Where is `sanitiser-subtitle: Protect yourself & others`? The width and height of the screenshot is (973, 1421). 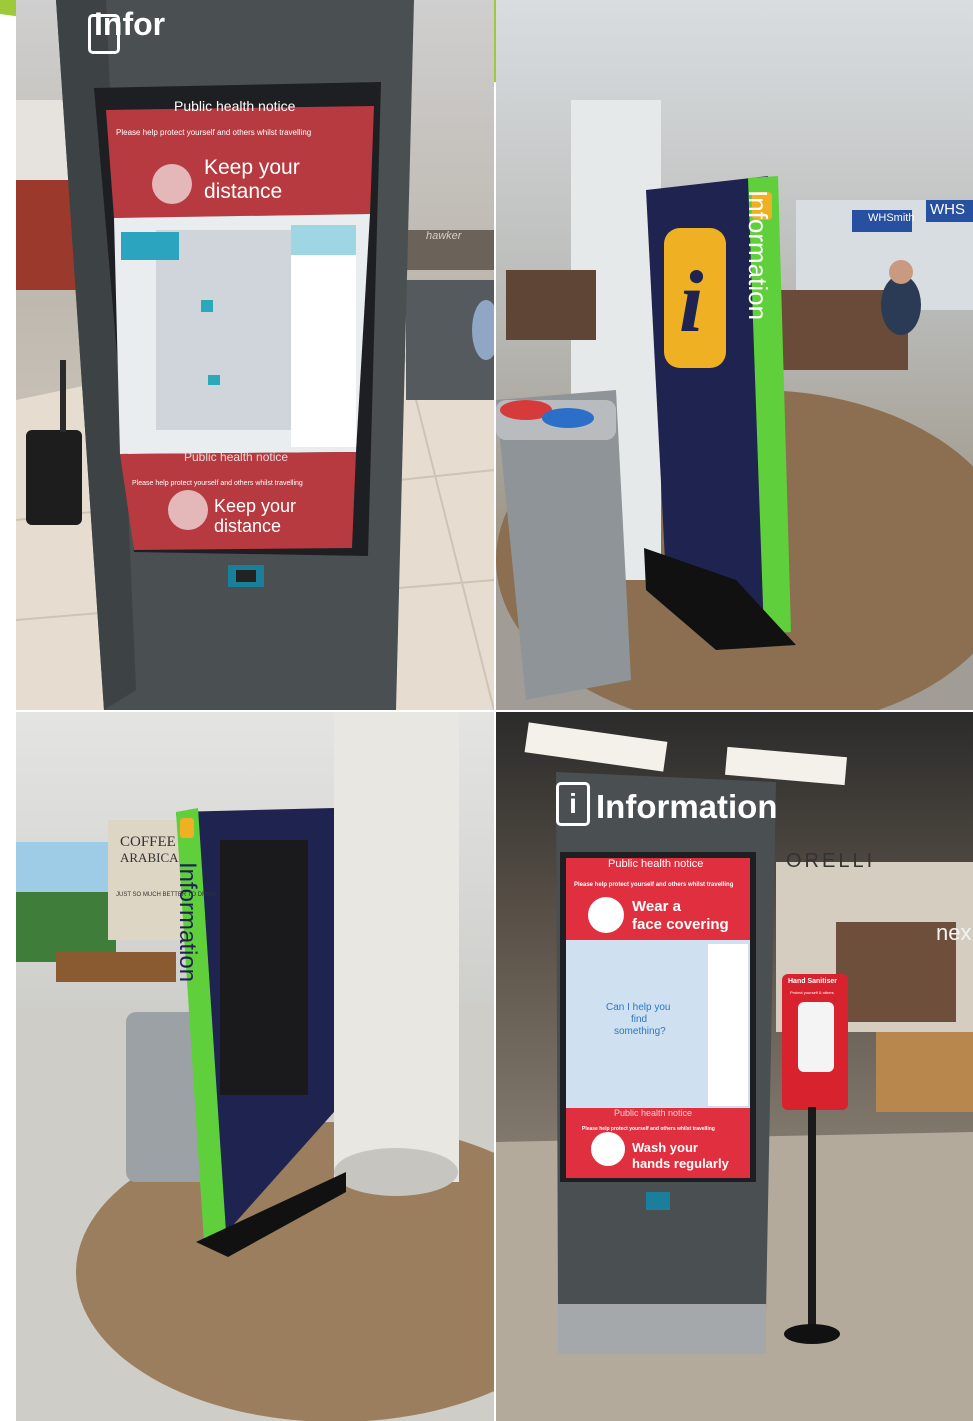 sanitiser-subtitle: Protect yourself & others is located at coordinates (812, 992).